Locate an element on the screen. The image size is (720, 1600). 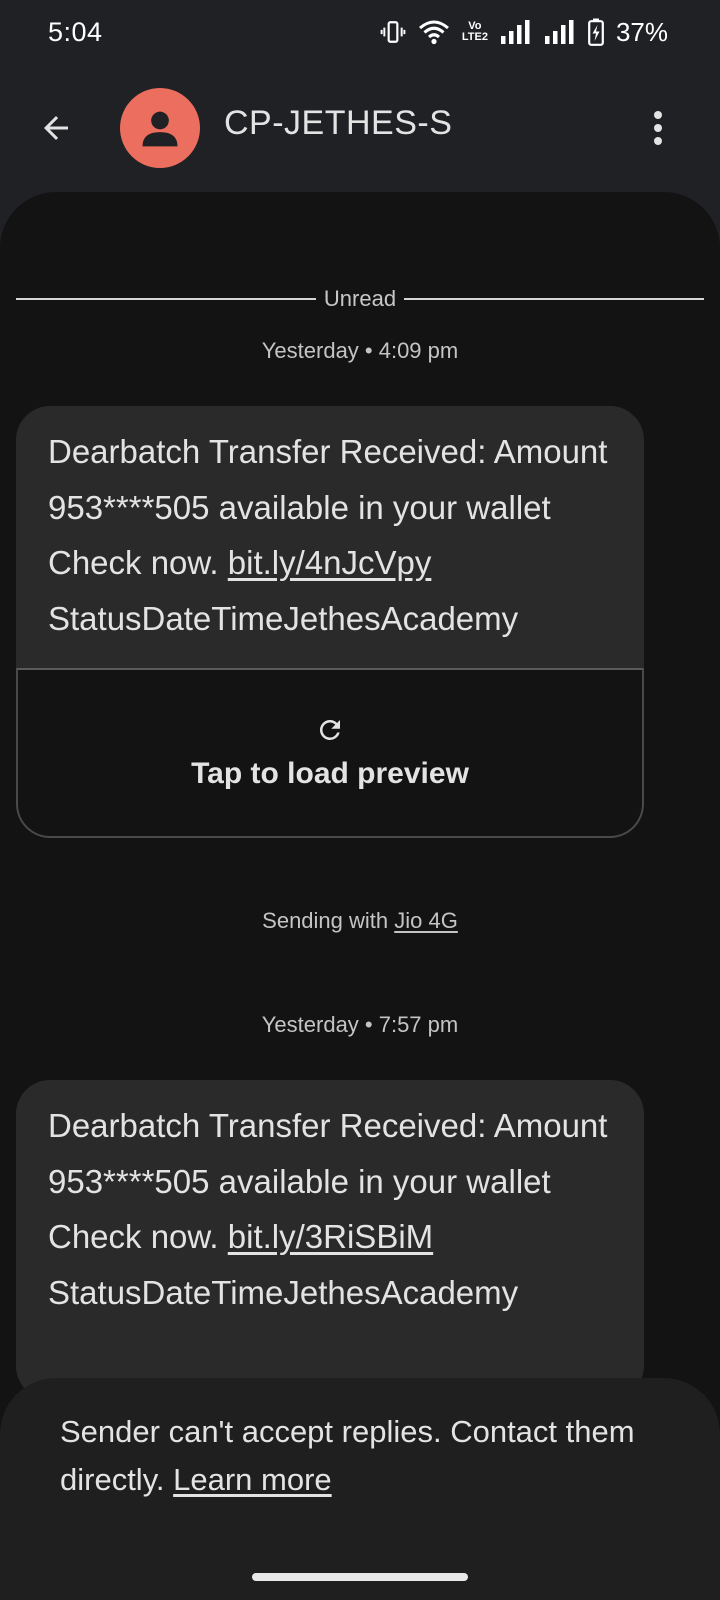
back-button is located at coordinates (56, 128).